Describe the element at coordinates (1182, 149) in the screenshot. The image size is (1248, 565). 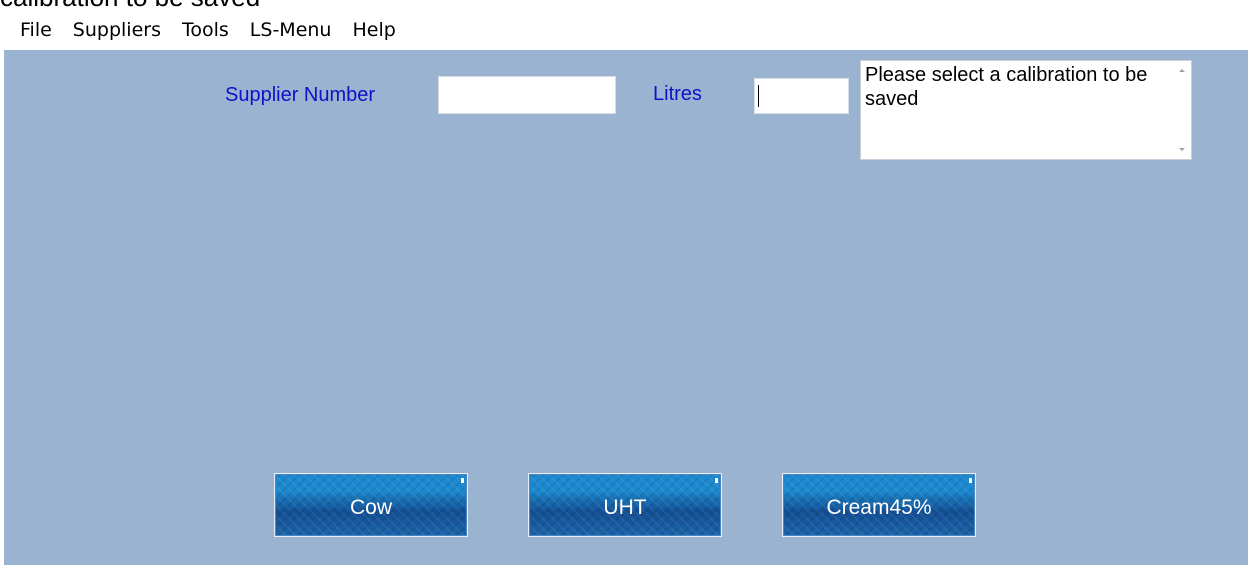
I see `scroll-down-arrow-icon` at that location.